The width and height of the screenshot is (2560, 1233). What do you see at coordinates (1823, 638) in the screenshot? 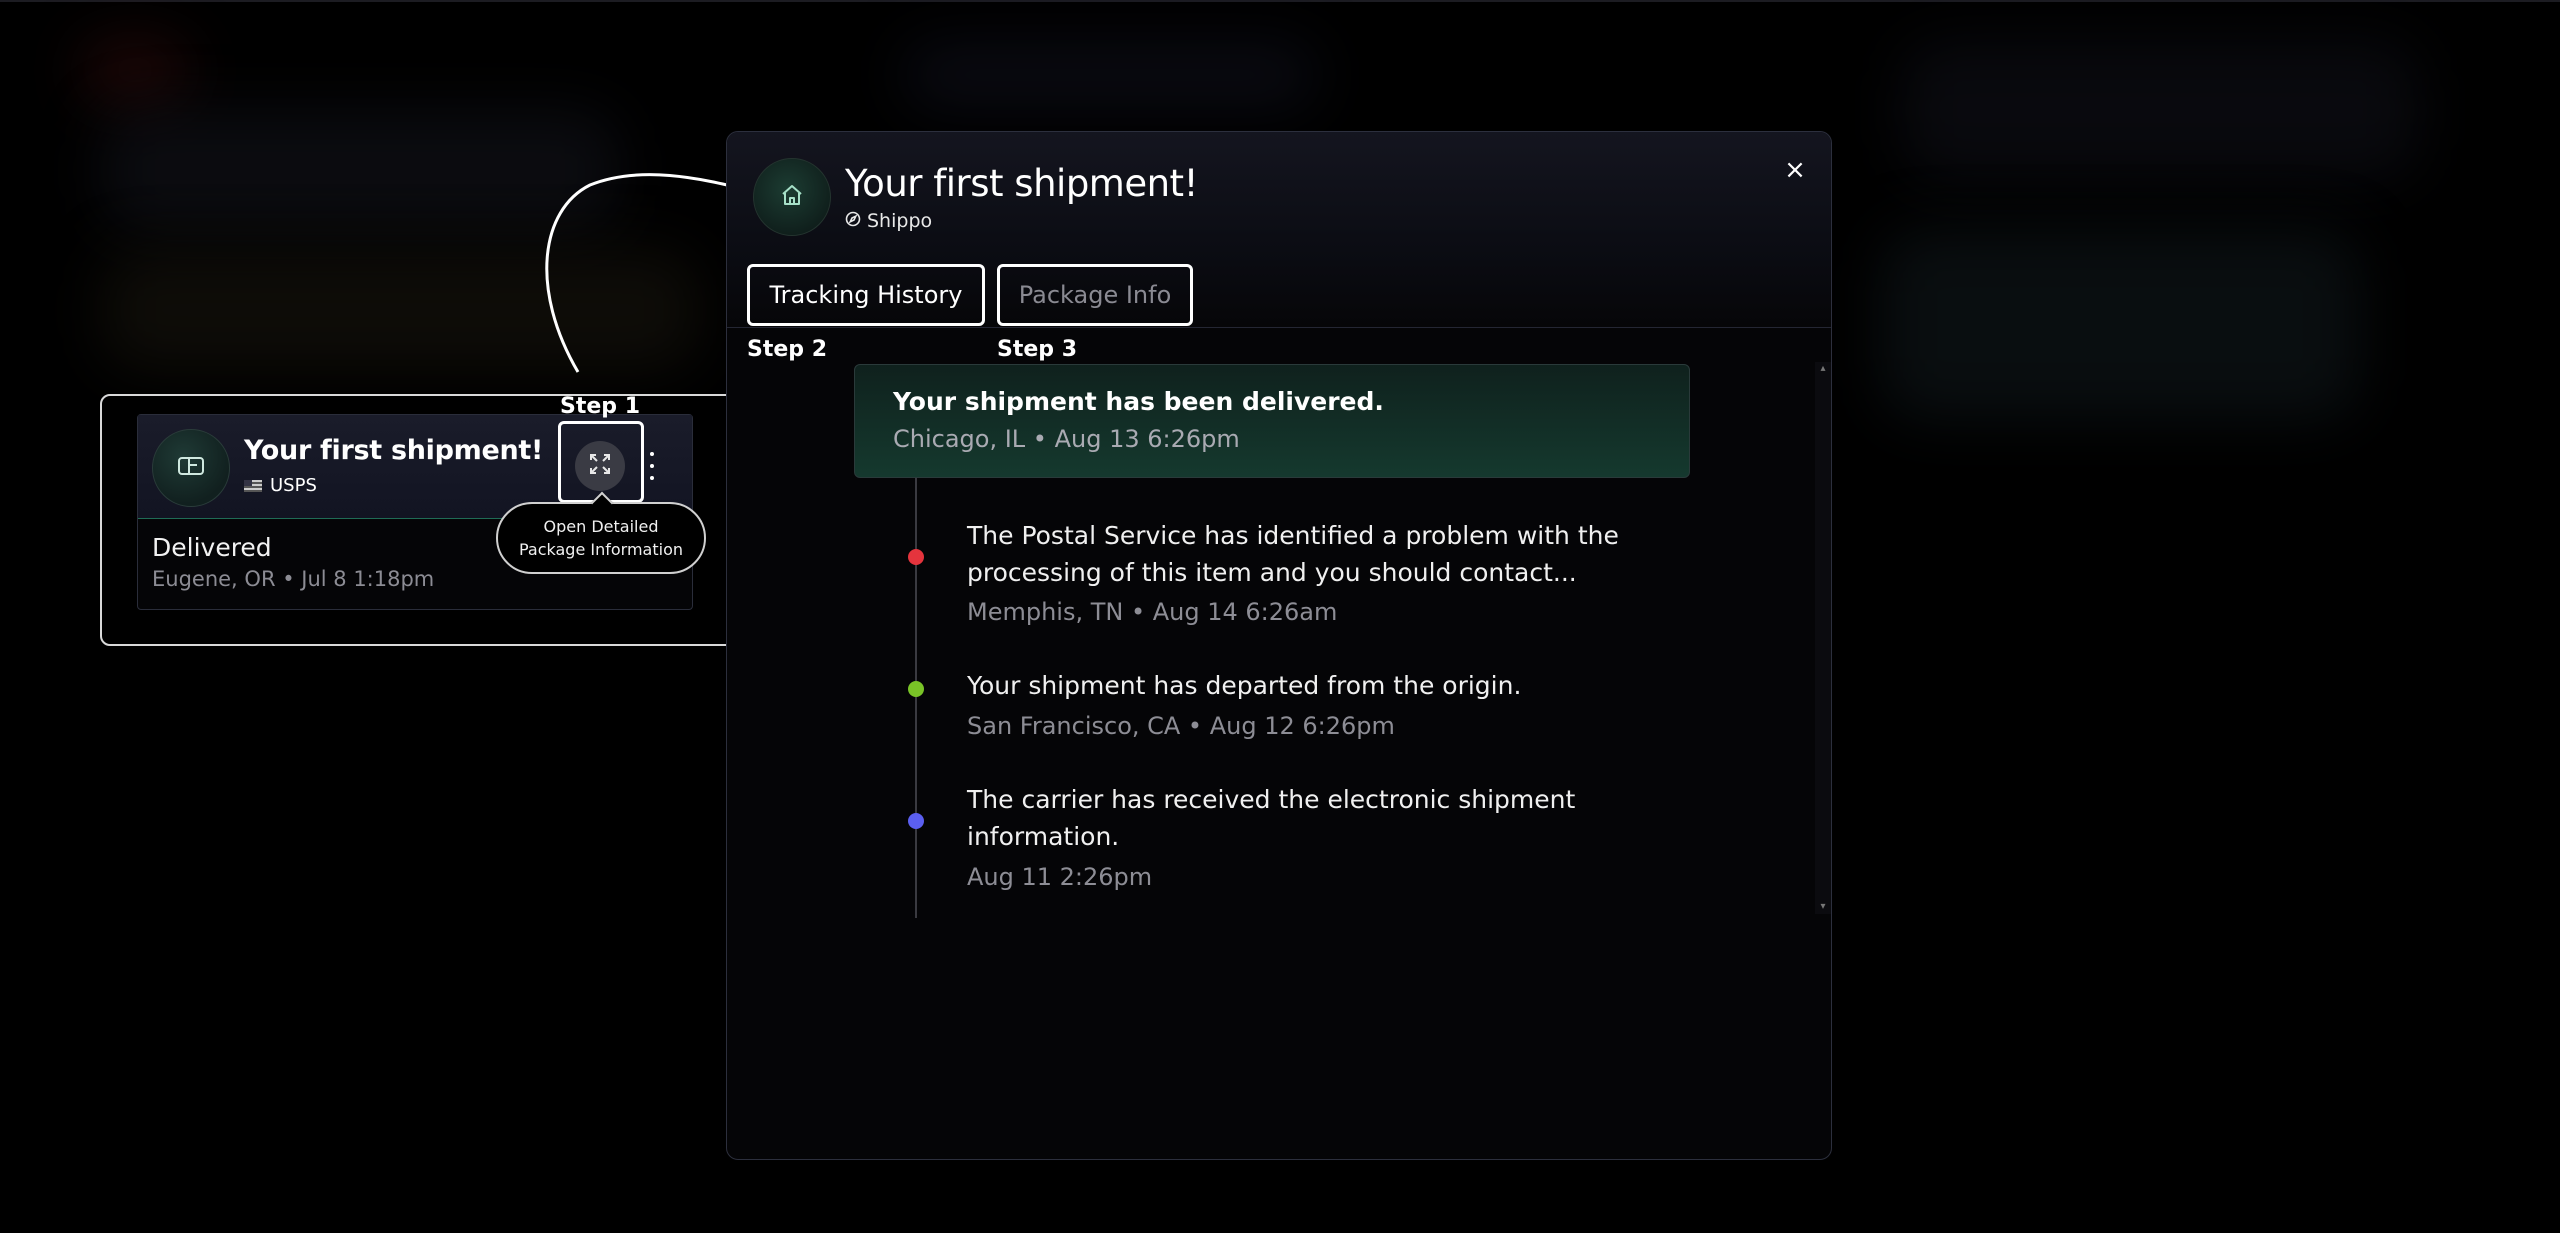
I see `scrollbar` at bounding box center [1823, 638].